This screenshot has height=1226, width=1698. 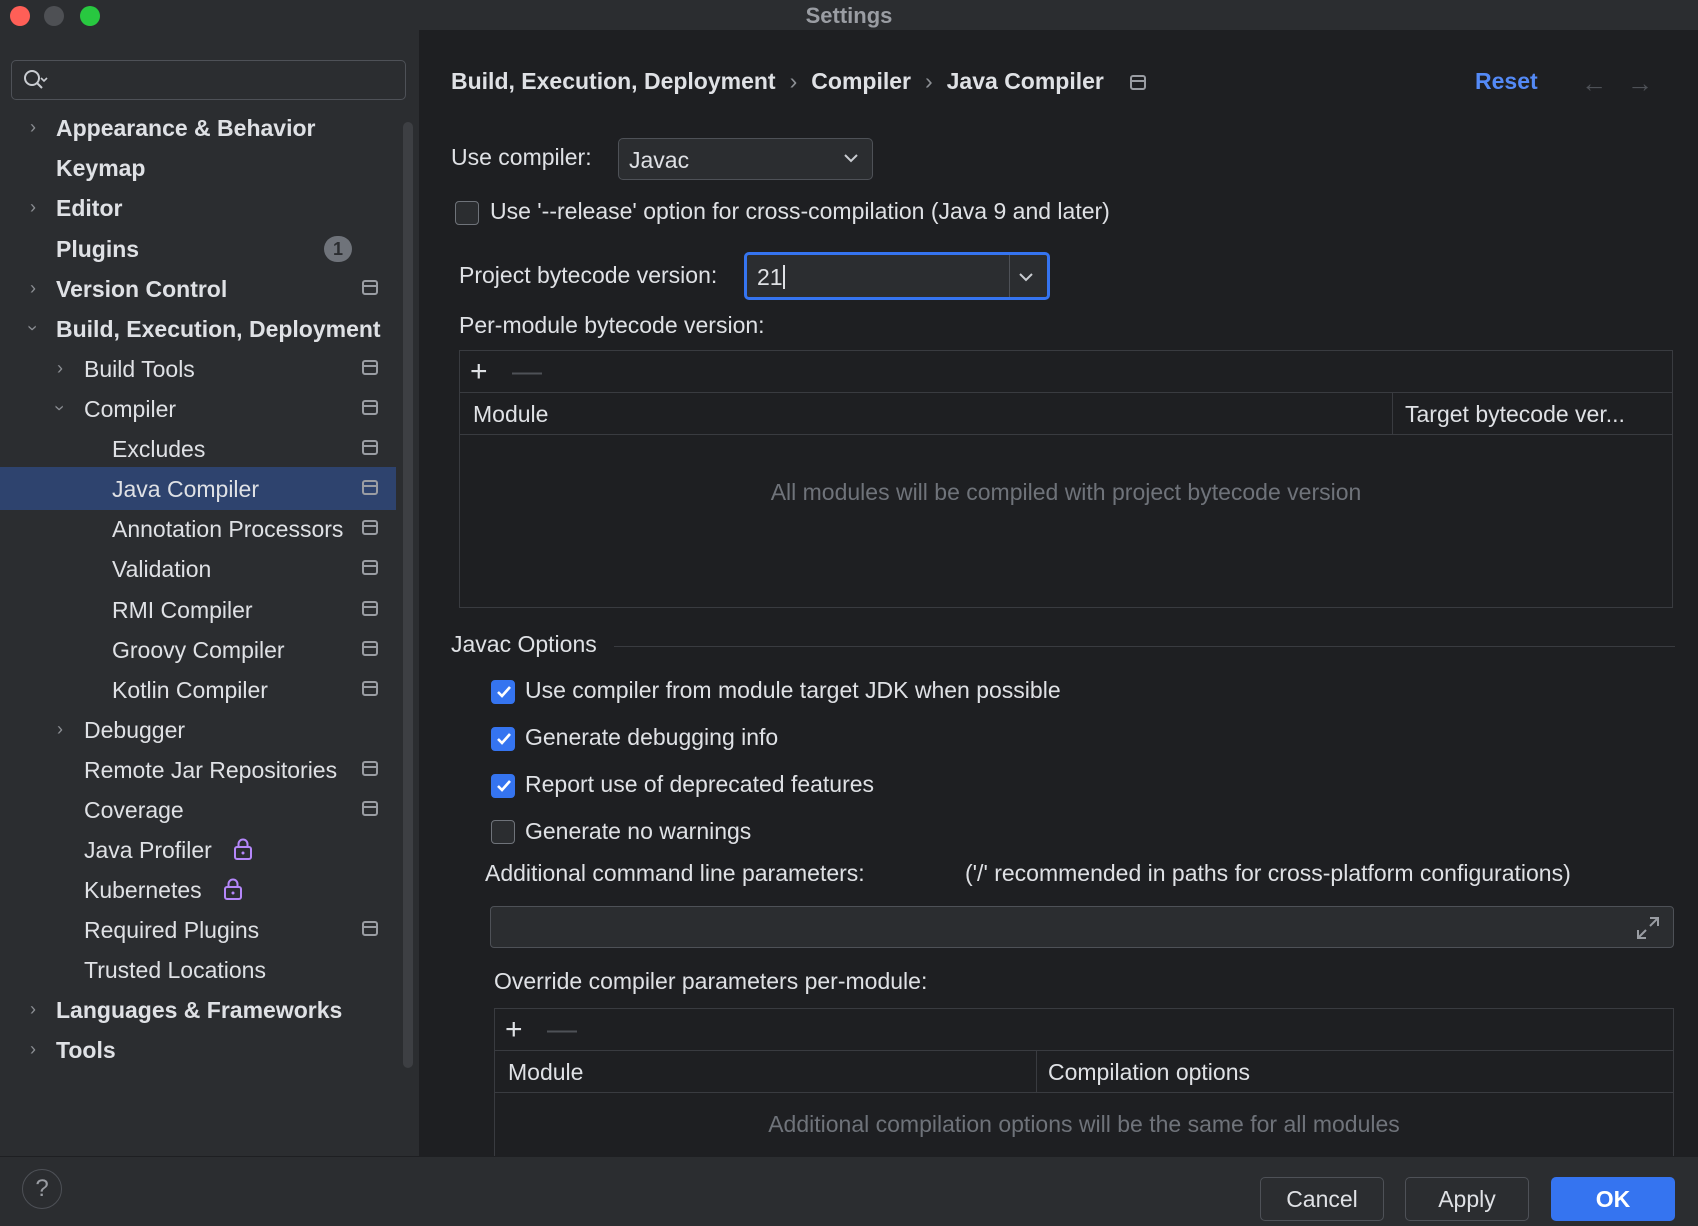 I want to click on option-label: Generate no warnings, so click(x=638, y=831).